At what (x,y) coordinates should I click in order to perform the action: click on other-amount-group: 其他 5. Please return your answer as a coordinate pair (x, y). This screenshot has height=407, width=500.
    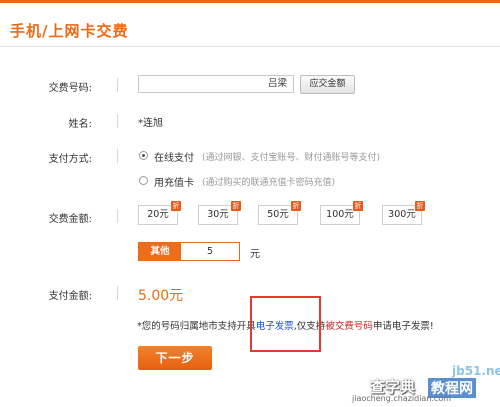
    Looking at the image, I should click on (189, 251).